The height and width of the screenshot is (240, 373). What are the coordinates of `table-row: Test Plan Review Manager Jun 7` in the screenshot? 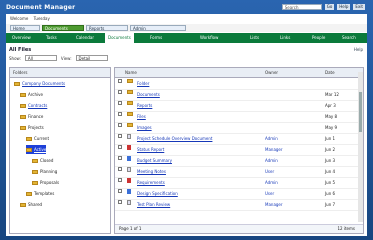 It's located at (239, 205).